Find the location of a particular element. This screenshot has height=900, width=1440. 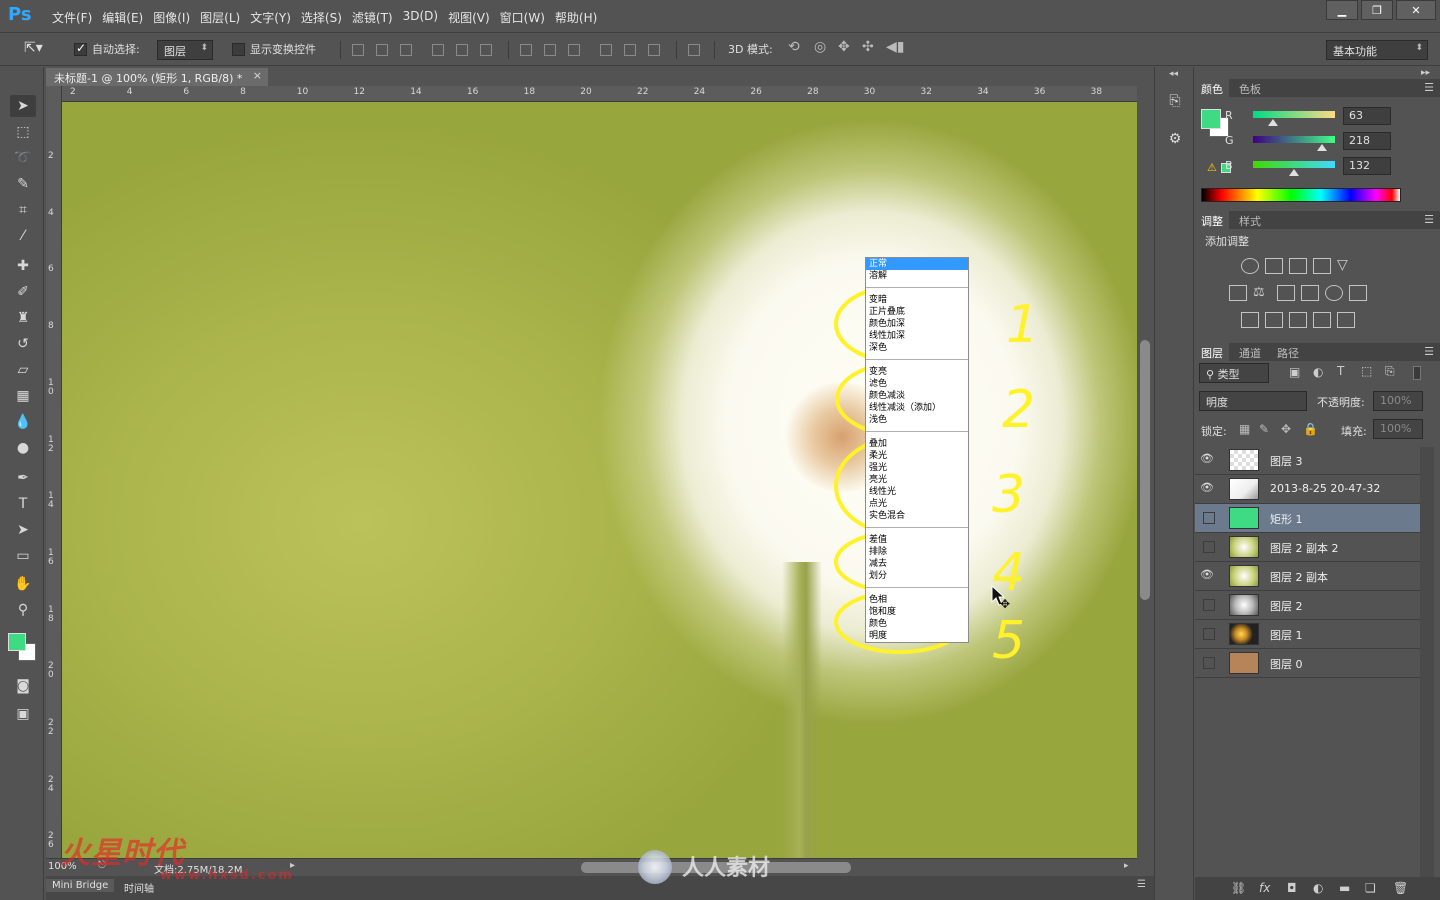

align-vcenter-icon is located at coordinates (382, 50).